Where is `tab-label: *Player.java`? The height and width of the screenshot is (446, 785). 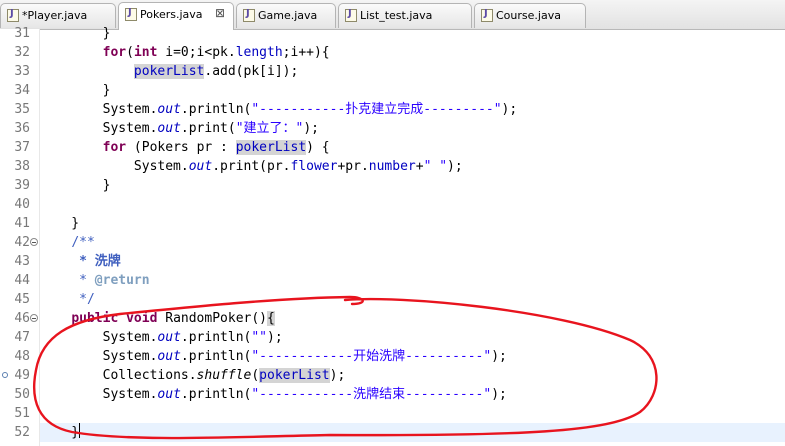
tab-label: *Player.java is located at coordinates (55, 15).